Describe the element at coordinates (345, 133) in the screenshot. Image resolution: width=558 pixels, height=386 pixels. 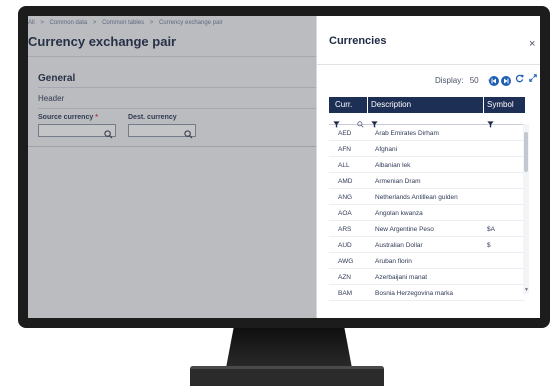
I see `currency-code-cell: AED` at that location.